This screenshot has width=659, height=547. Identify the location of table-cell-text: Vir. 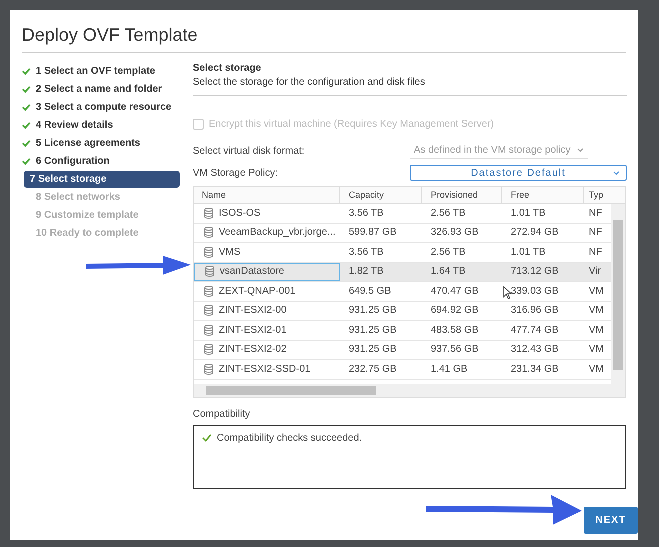
(595, 272).